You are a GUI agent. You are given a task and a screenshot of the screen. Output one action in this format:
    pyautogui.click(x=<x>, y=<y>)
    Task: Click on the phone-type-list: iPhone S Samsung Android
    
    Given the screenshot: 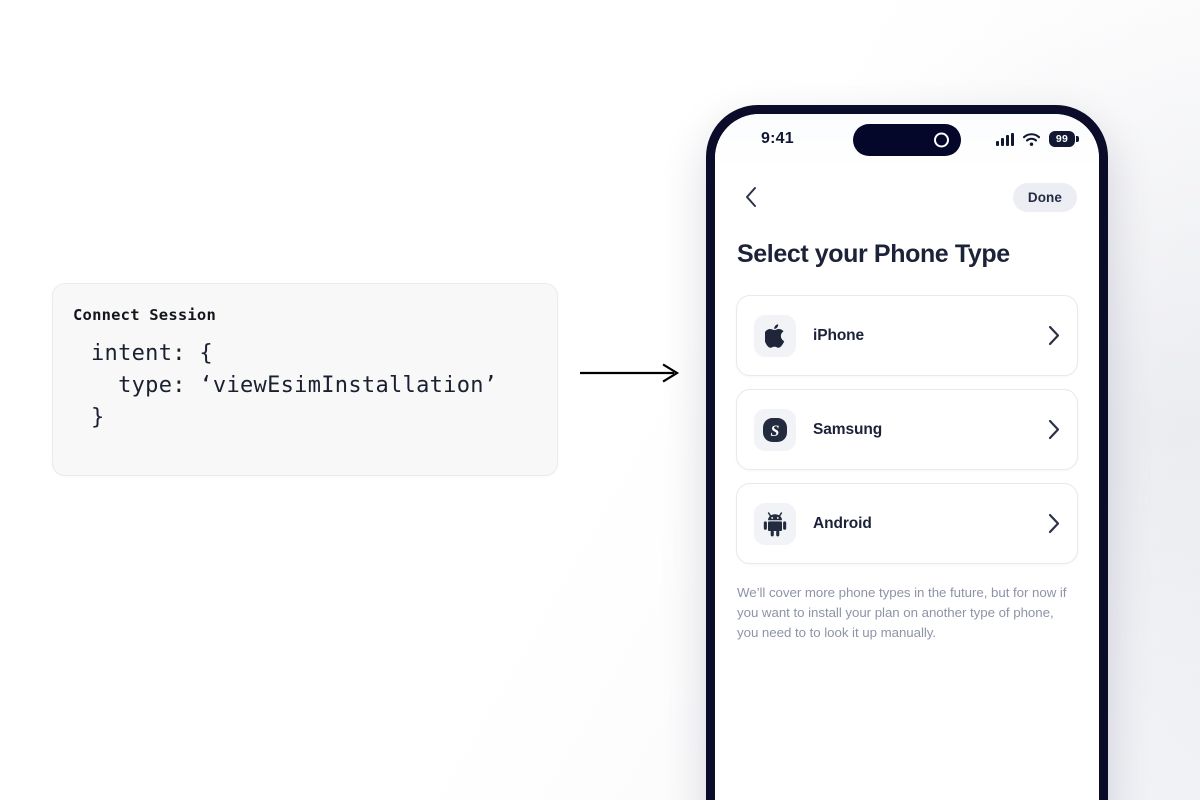 What is the action you would take?
    pyautogui.click(x=907, y=429)
    